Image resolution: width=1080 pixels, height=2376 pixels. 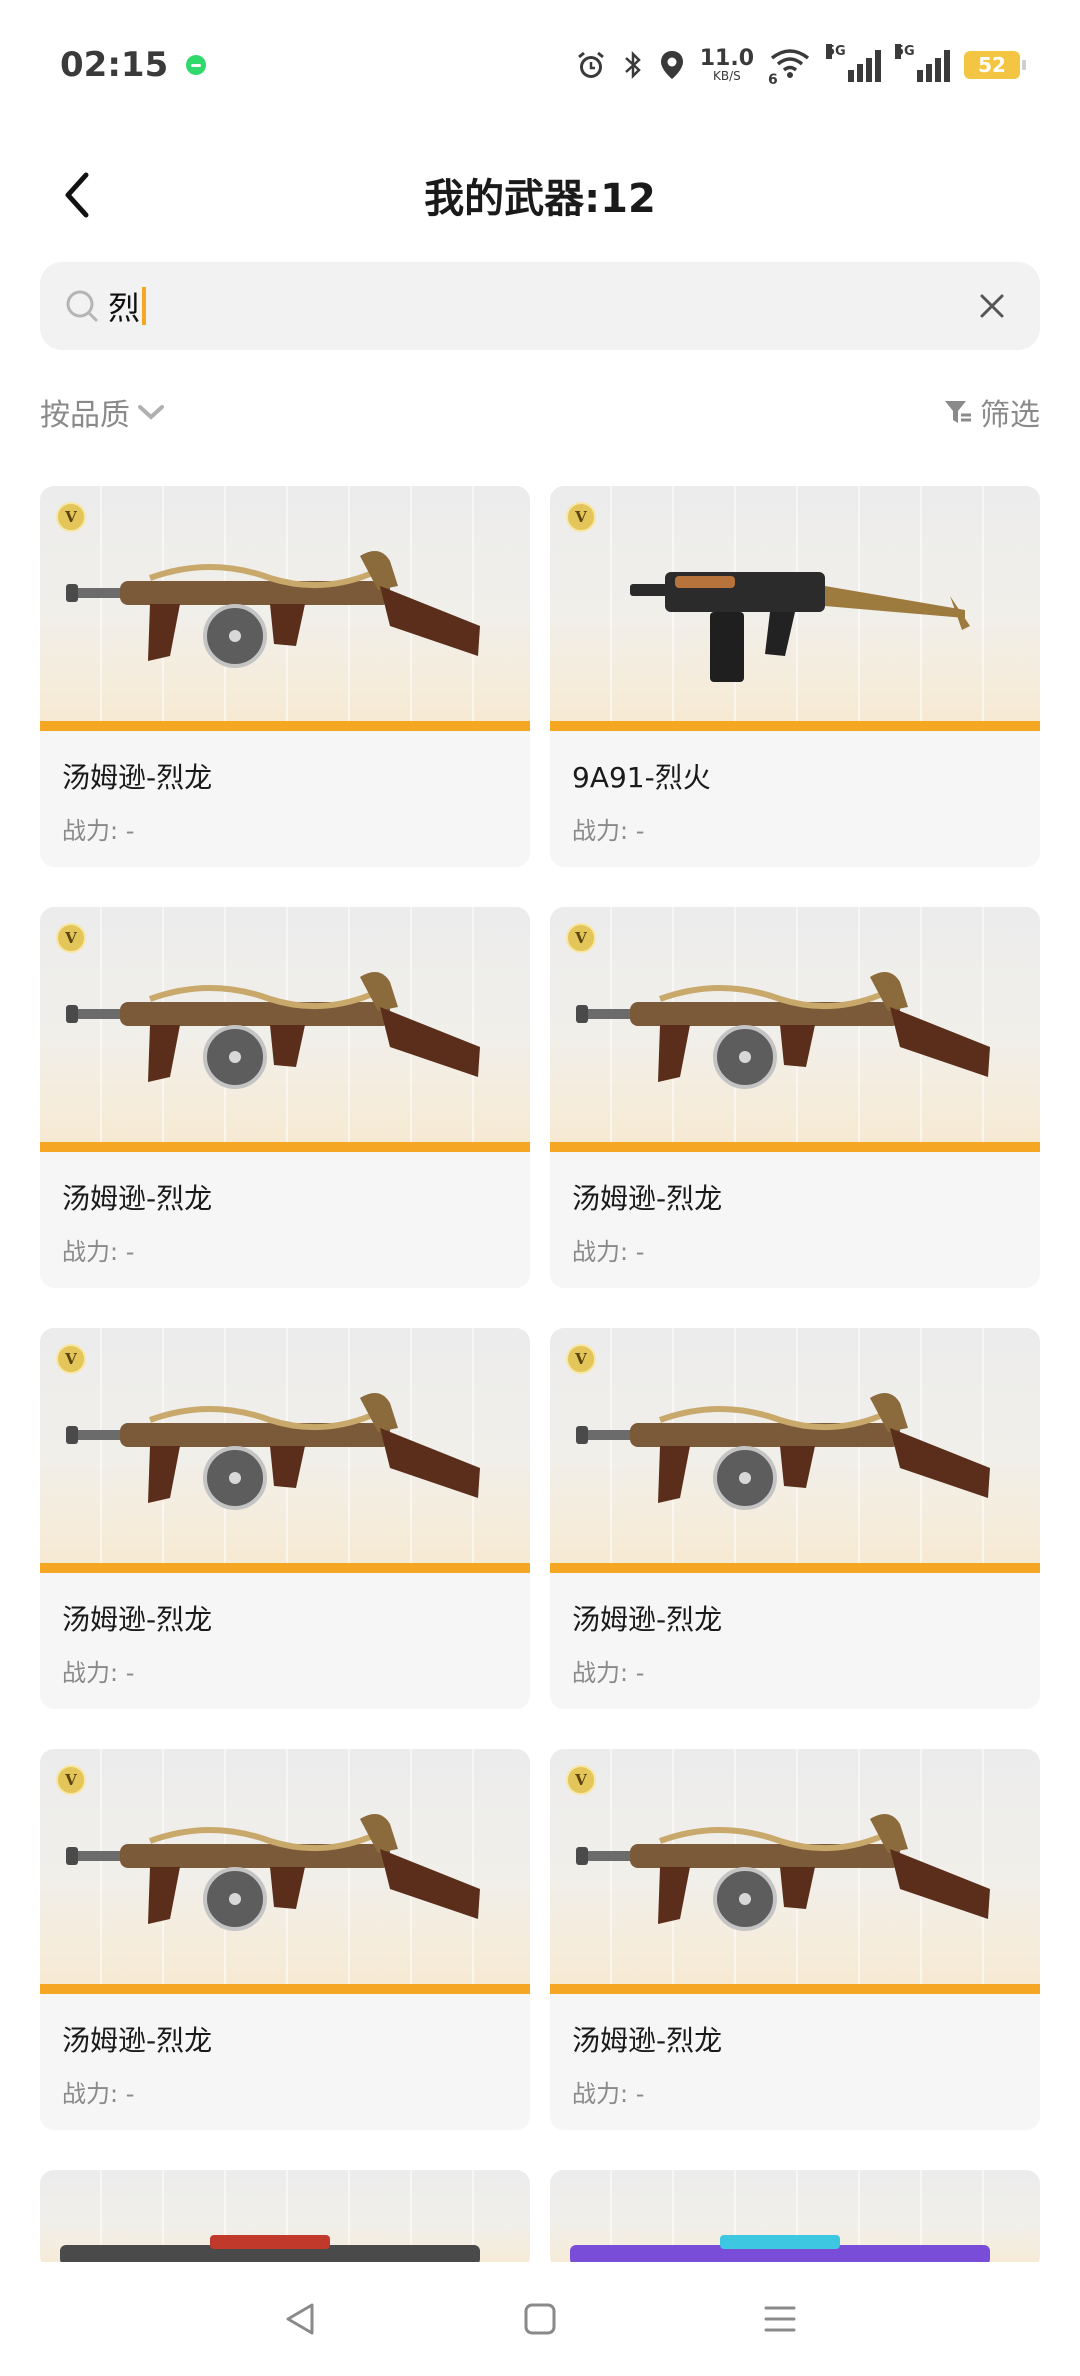 I want to click on weapon-name: 9A91-烈火, so click(x=641, y=777).